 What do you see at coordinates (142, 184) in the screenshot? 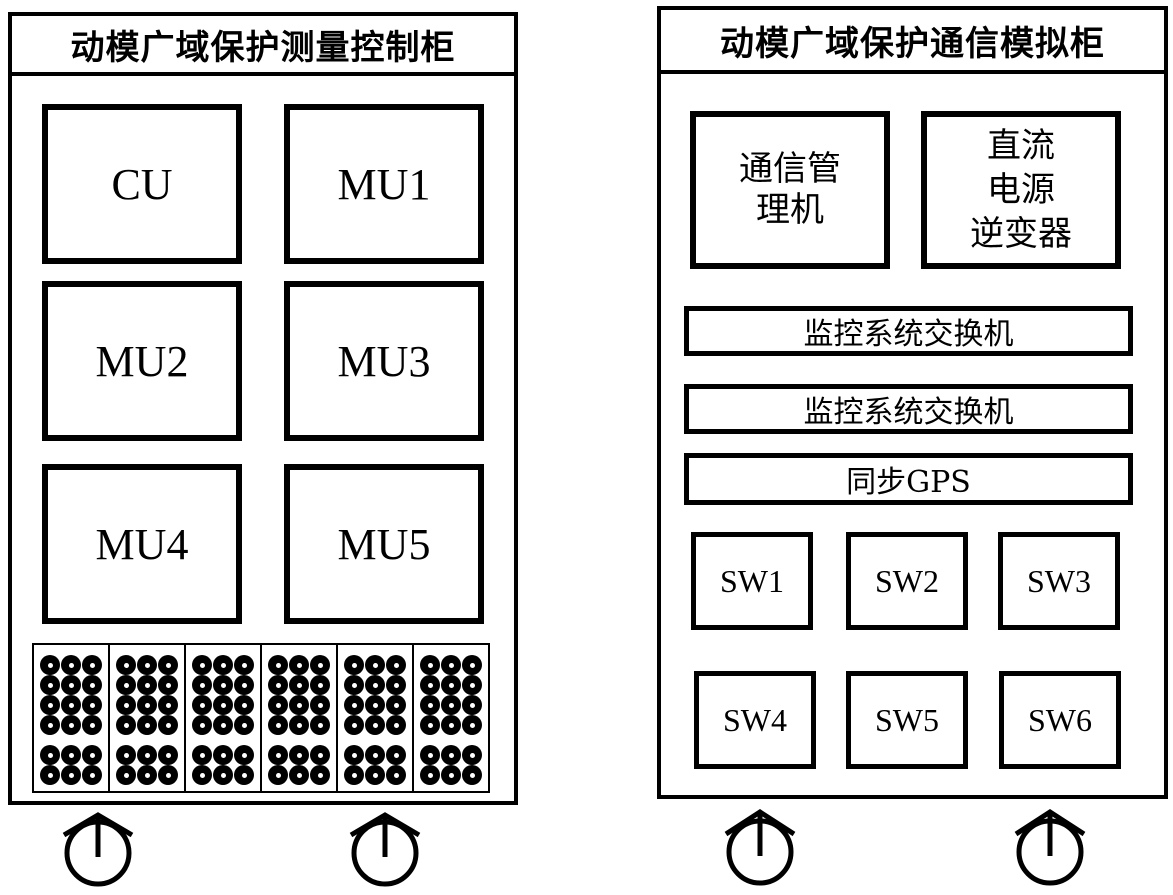
I see `unit-cu: CU` at bounding box center [142, 184].